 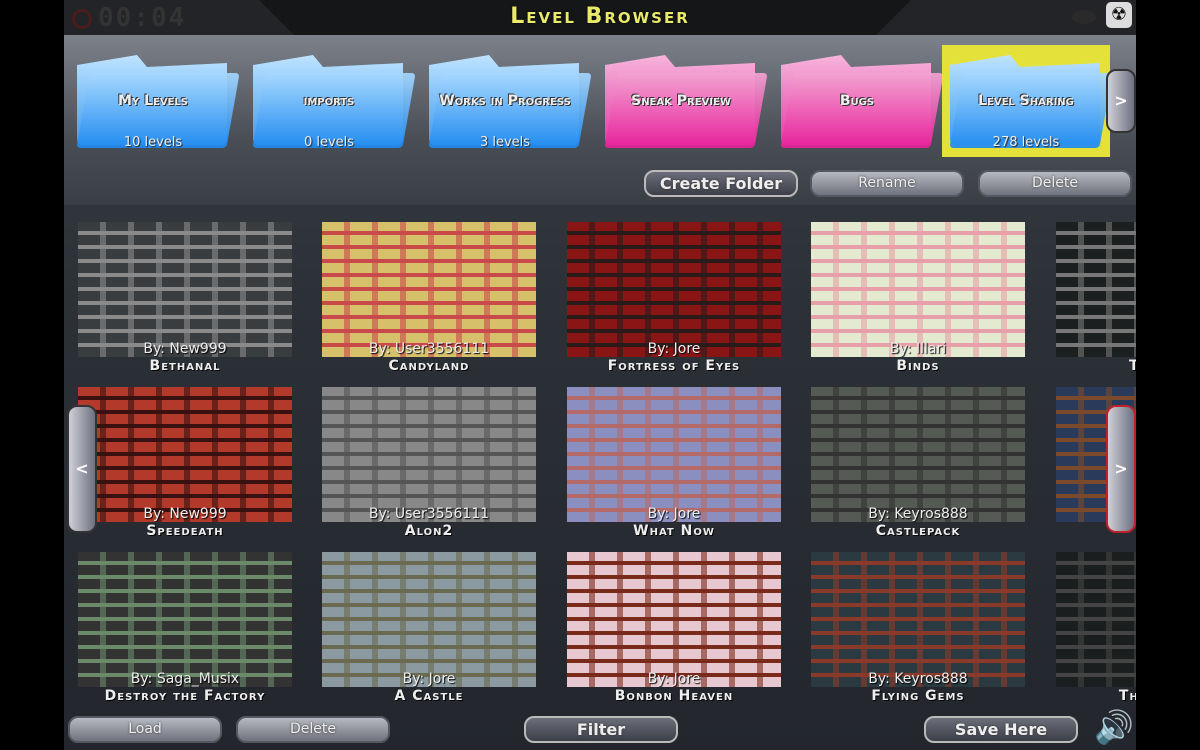 I want to click on level-name: A Castle, so click(x=429, y=696).